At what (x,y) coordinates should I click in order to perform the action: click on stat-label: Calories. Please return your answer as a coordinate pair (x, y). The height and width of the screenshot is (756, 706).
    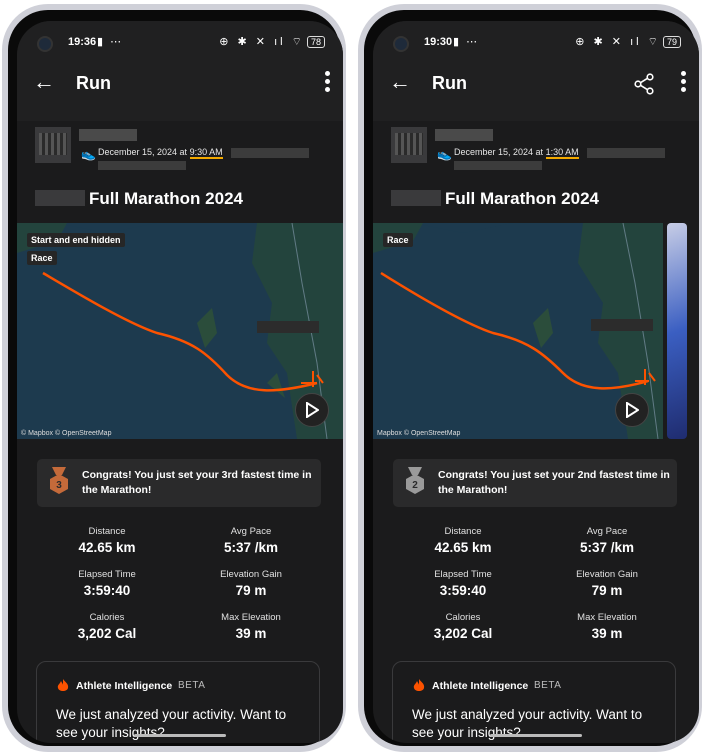
    Looking at the image, I should click on (463, 617).